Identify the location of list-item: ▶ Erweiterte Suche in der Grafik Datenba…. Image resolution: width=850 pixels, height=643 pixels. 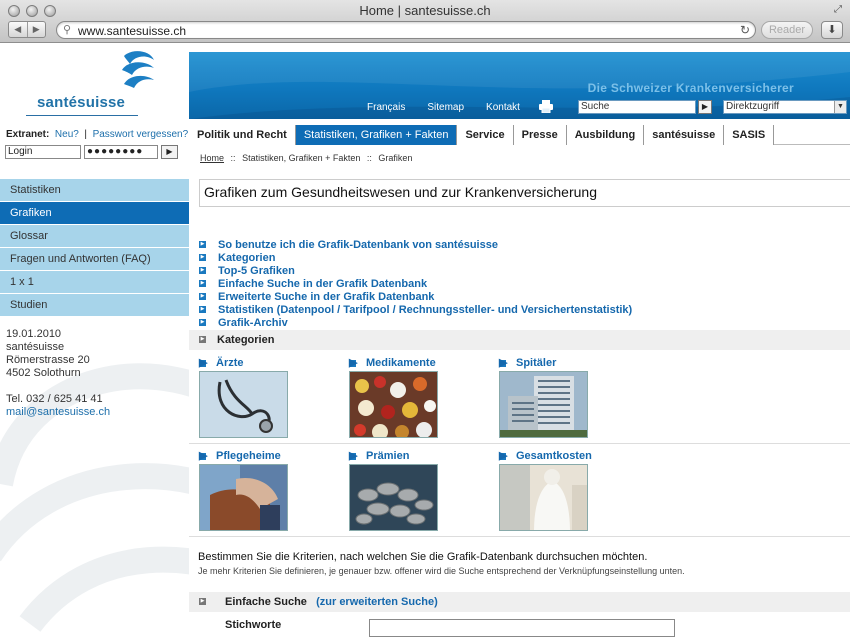
(415, 296).